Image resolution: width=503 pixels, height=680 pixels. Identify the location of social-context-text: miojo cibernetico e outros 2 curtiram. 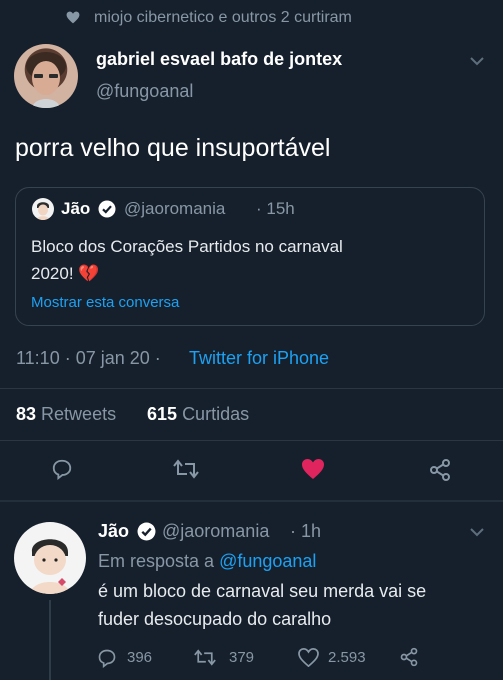
(223, 17).